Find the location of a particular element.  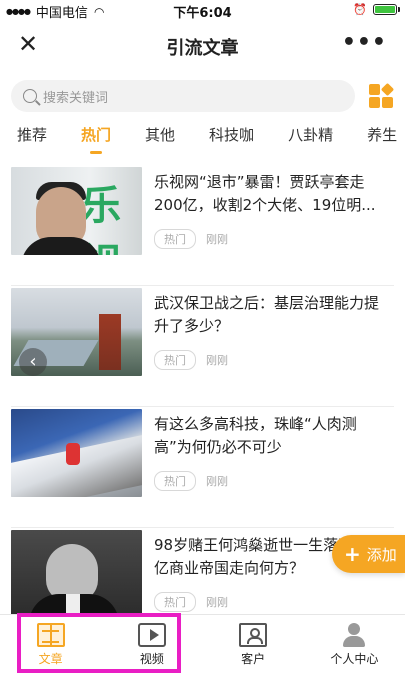

tabbar-item-articles: 文章 is located at coordinates (50, 644).